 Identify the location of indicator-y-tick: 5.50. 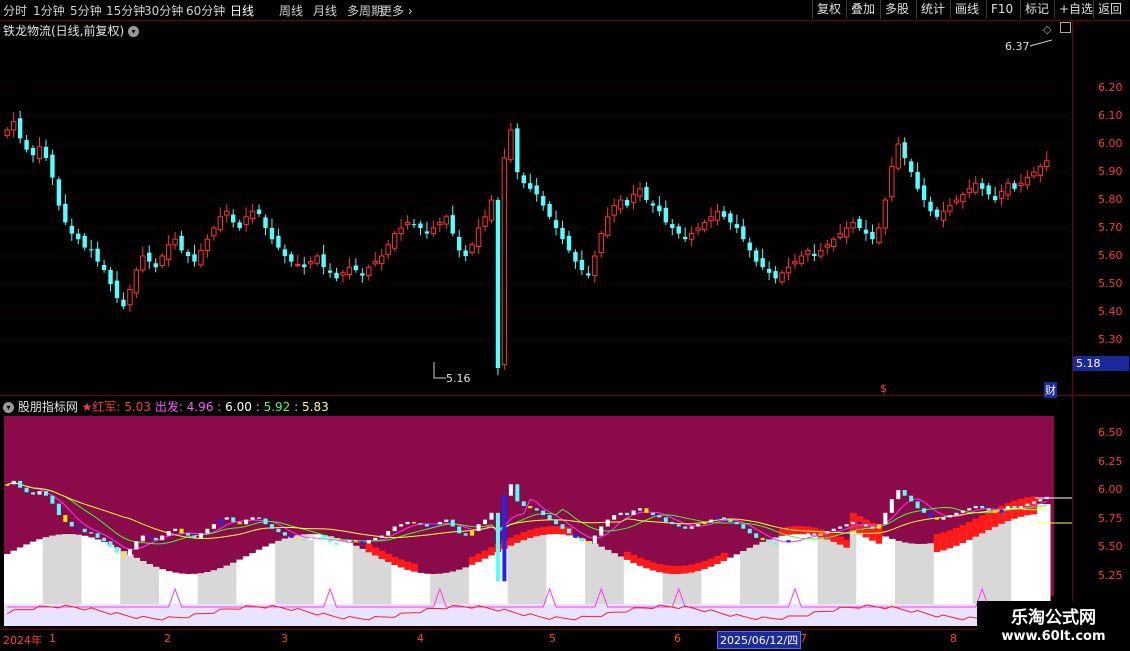
(1110, 546).